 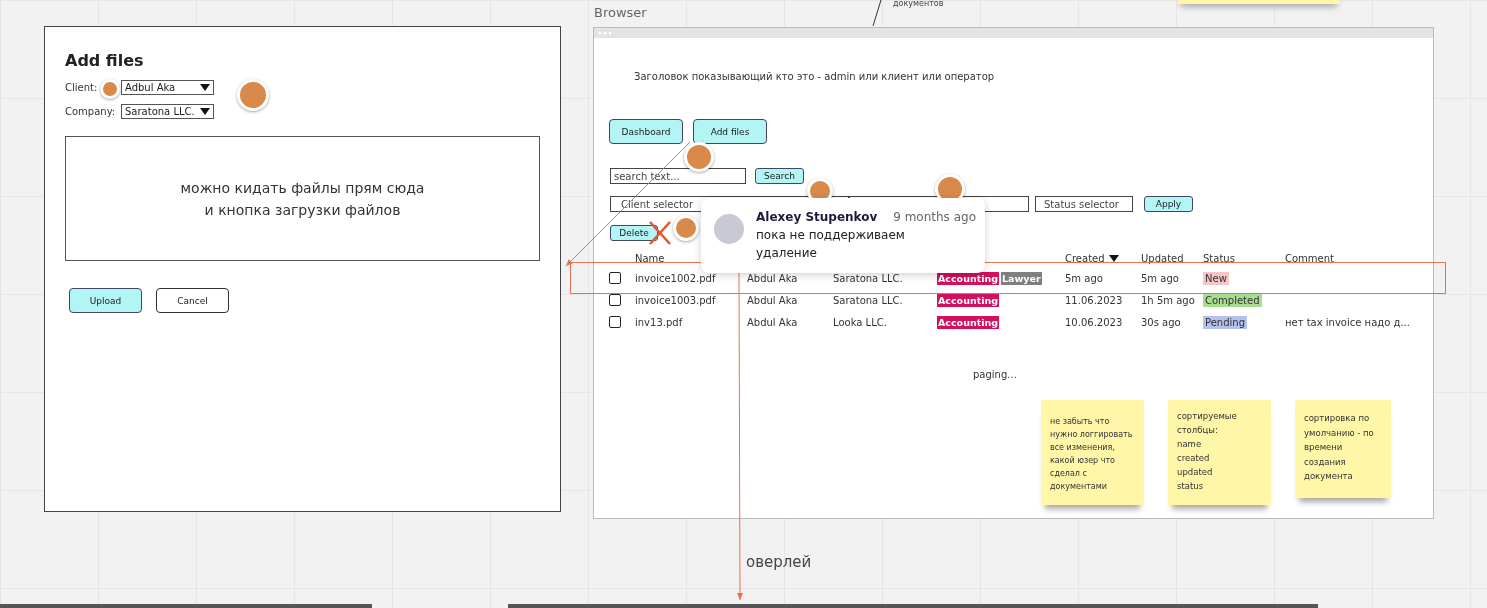 What do you see at coordinates (817, 217) in the screenshot?
I see `comment-author: Alexey Stupenkov` at bounding box center [817, 217].